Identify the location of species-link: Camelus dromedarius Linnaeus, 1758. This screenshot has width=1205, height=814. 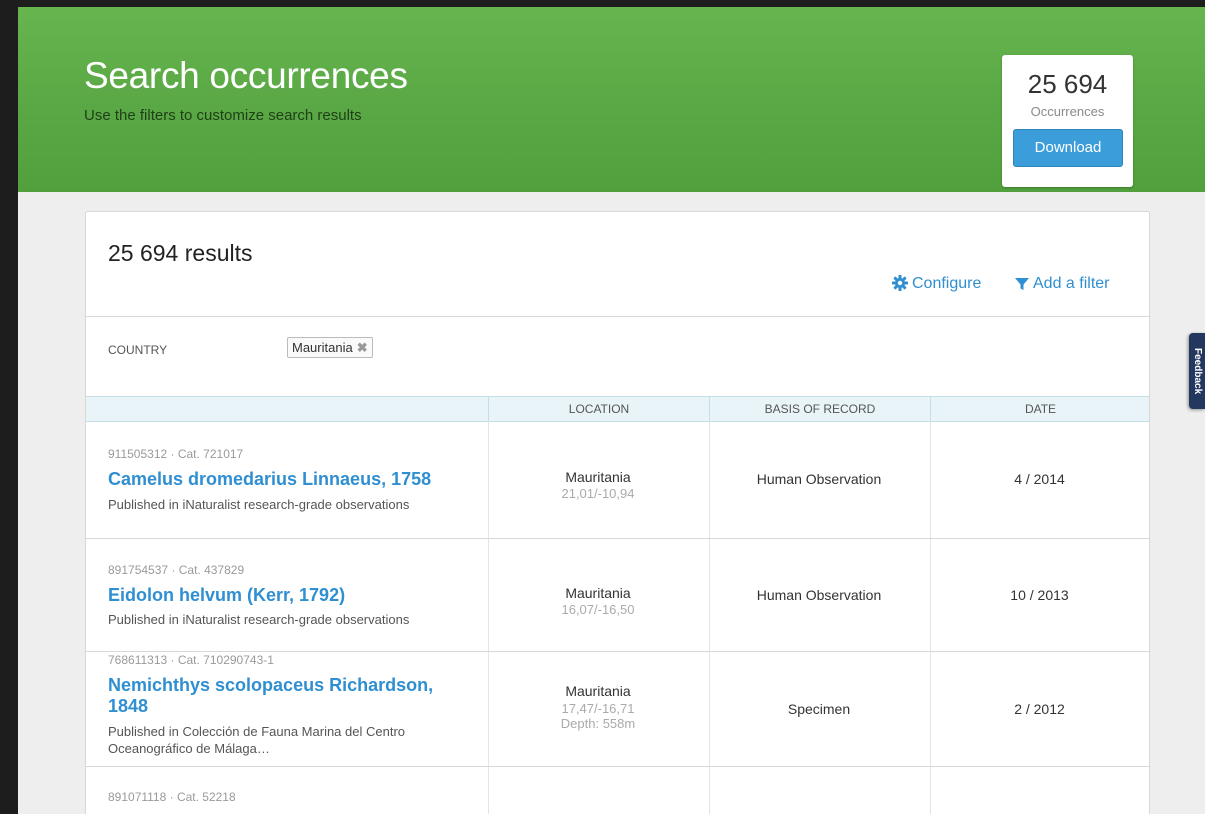
(288, 479).